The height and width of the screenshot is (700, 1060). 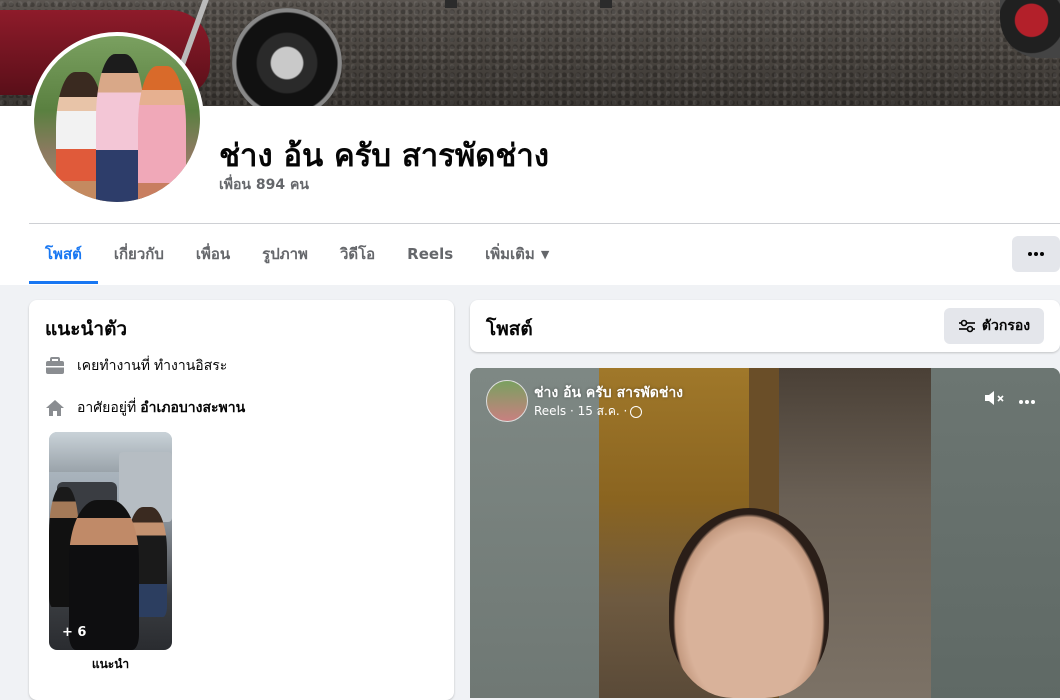 I want to click on home-icon, so click(x=55, y=408).